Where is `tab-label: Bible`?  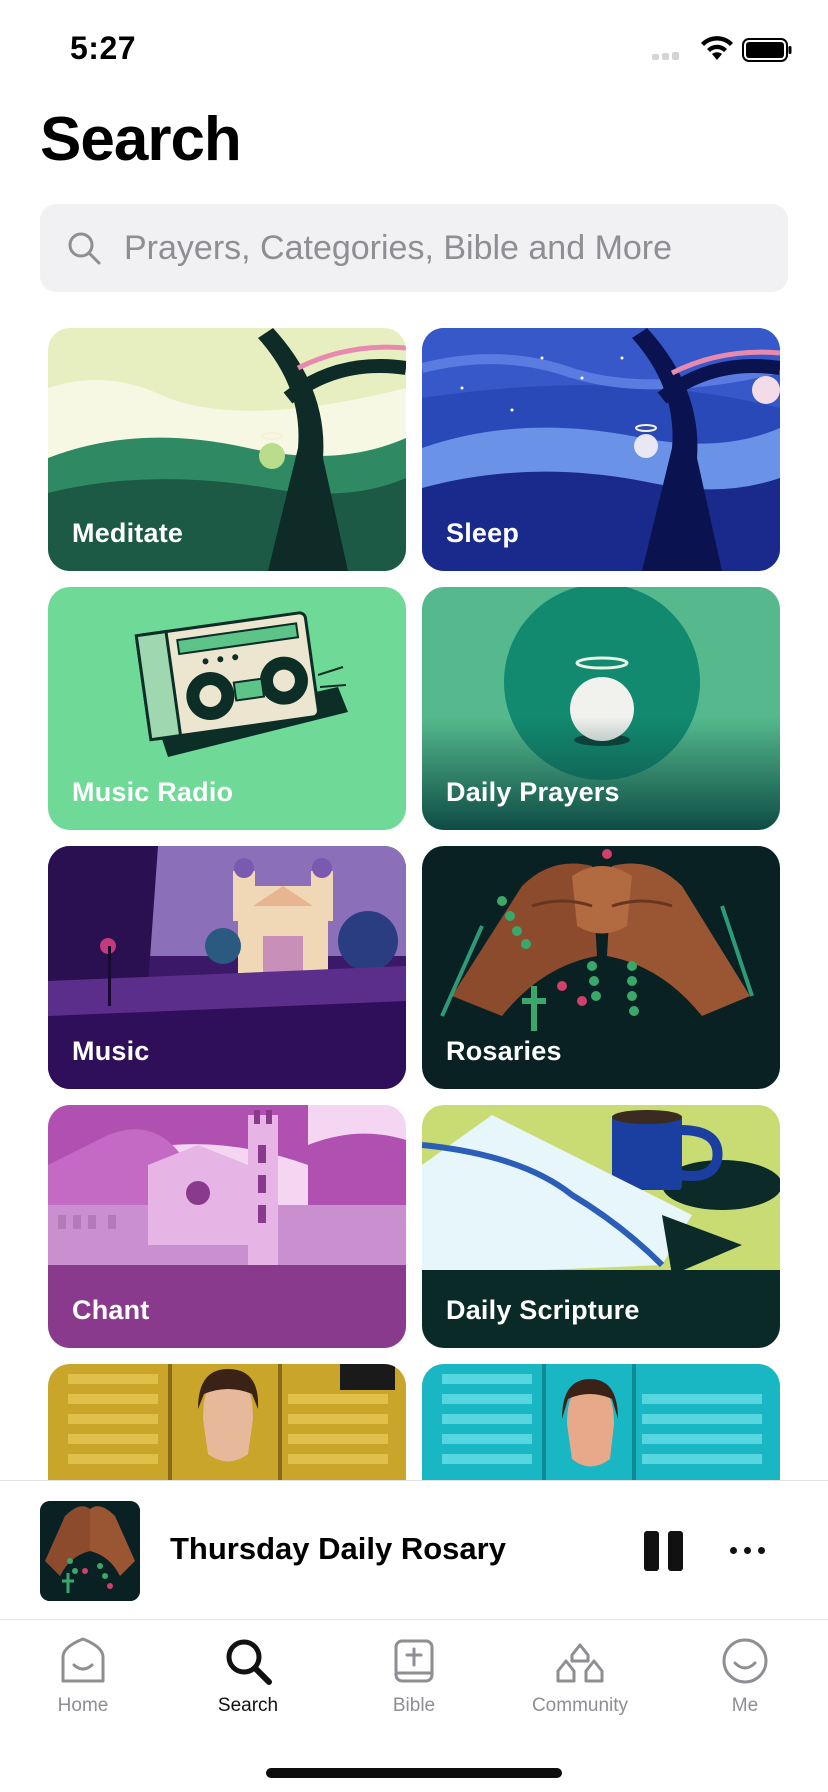
tab-label: Bible is located at coordinates (414, 1705).